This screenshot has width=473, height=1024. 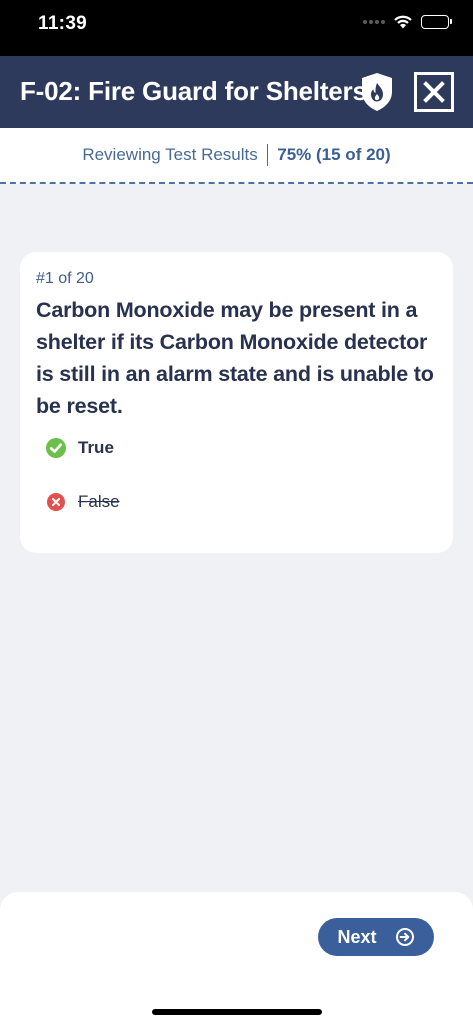 I want to click on next-button: Next, so click(x=376, y=937).